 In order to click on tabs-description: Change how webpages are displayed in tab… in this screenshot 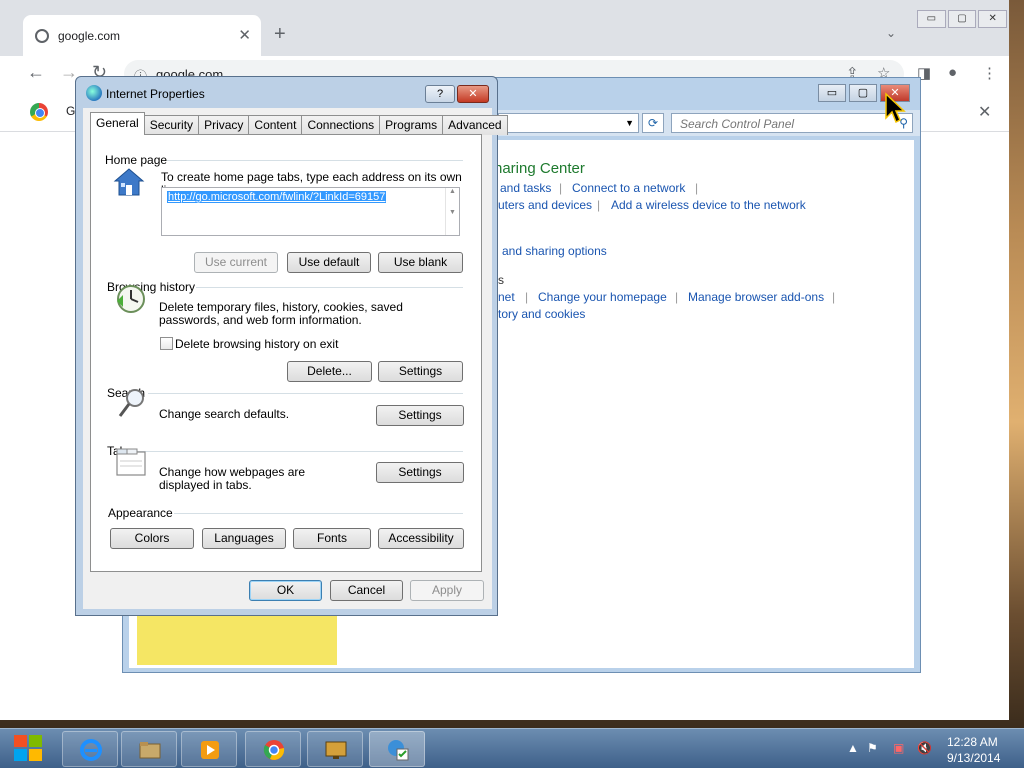, I will do `click(232, 478)`.